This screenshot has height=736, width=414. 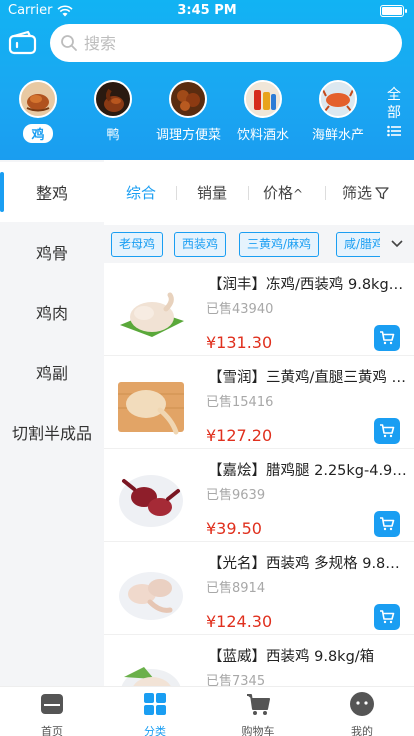 I want to click on expand-tags-button, so click(x=397, y=244).